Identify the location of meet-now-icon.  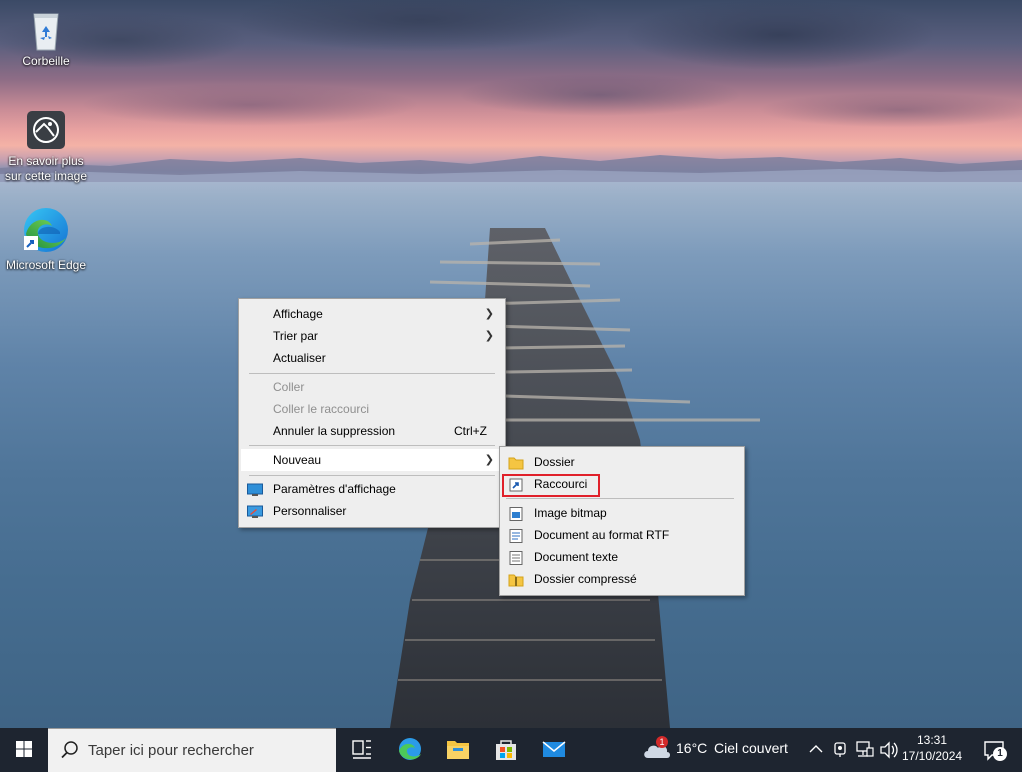
(840, 749).